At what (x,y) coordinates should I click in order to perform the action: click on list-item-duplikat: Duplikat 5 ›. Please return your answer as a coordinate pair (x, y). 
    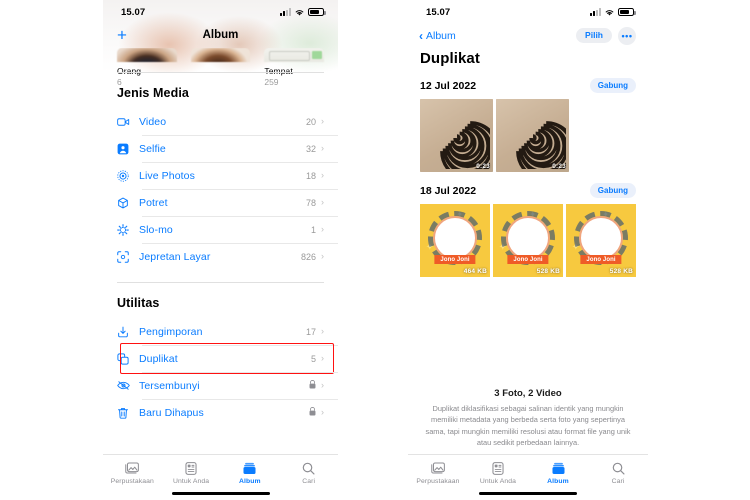
    Looking at the image, I should click on (227, 358).